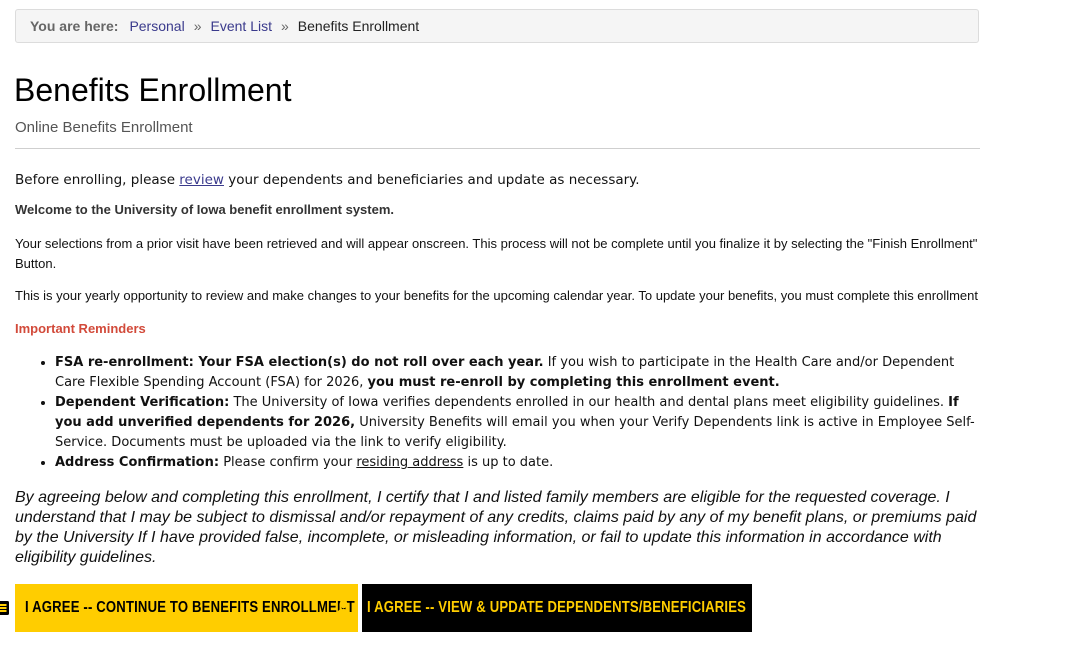  I want to click on breadcrumb-prefix: You are here:, so click(74, 26).